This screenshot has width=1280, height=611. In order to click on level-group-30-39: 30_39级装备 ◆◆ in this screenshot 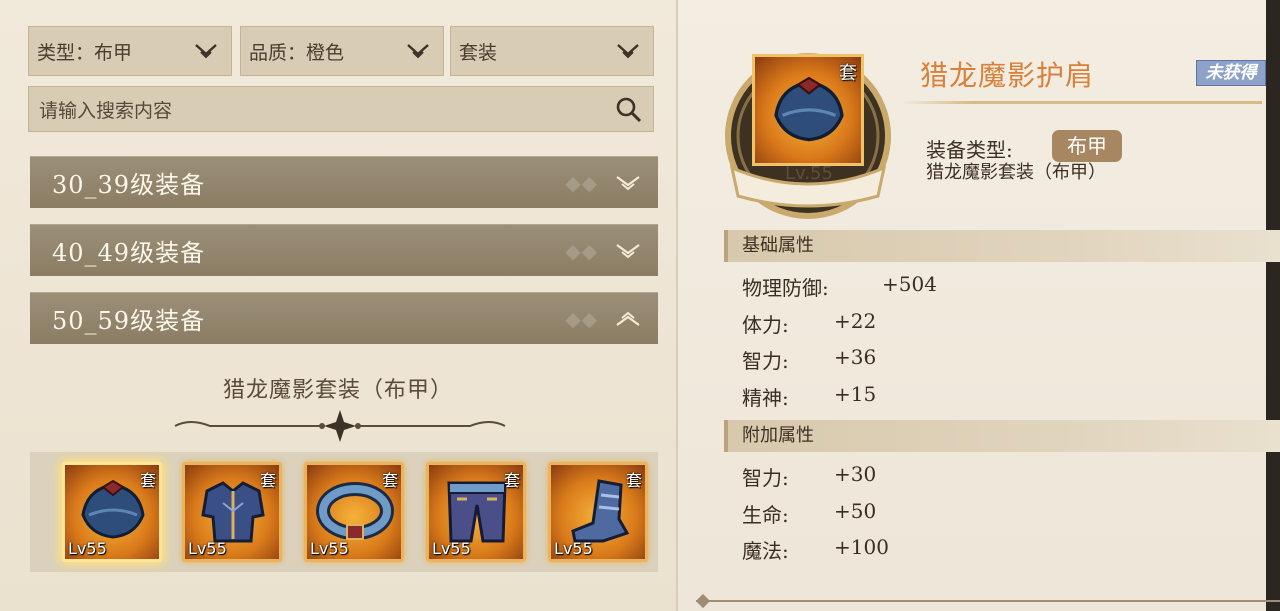, I will do `click(344, 182)`.